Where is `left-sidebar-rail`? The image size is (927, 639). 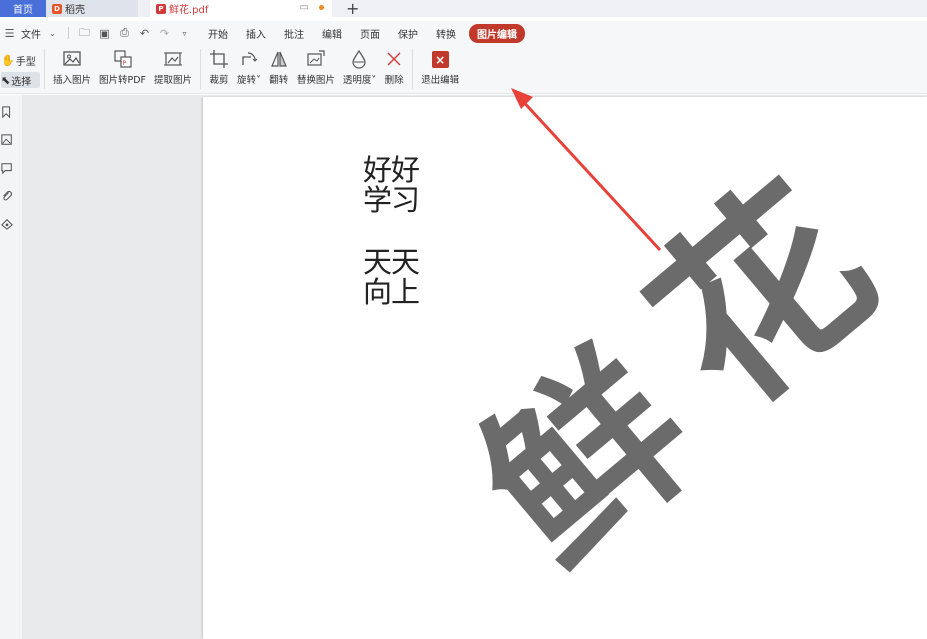 left-sidebar-rail is located at coordinates (11, 367).